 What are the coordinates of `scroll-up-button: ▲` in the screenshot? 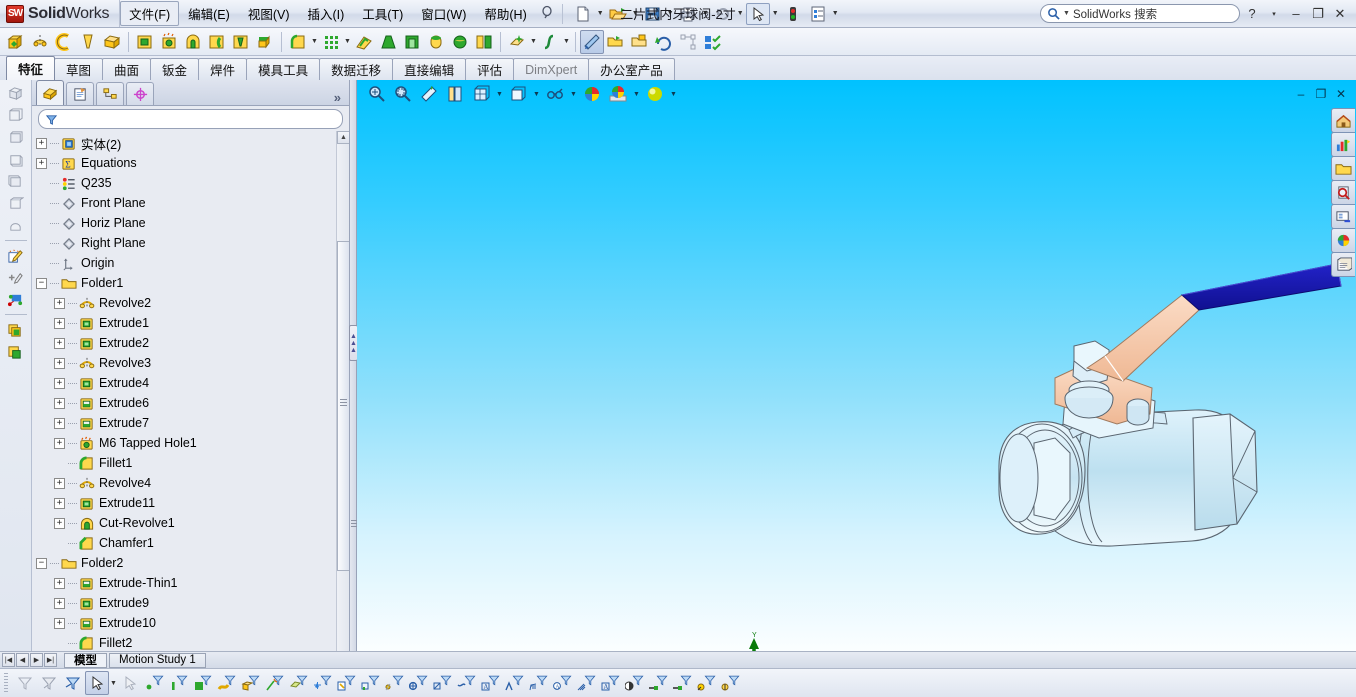 It's located at (343, 137).